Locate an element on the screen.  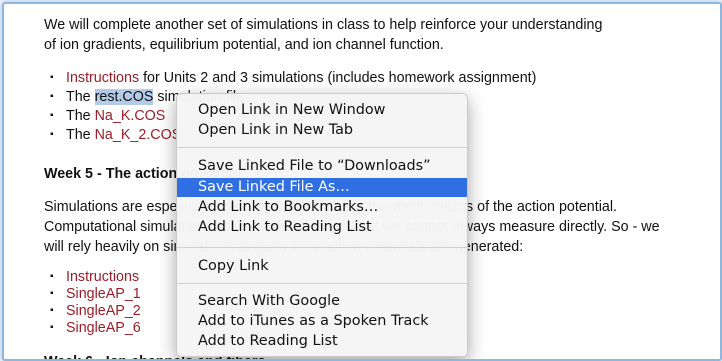
menu-item-copy-link: Copy Link is located at coordinates (322, 266).